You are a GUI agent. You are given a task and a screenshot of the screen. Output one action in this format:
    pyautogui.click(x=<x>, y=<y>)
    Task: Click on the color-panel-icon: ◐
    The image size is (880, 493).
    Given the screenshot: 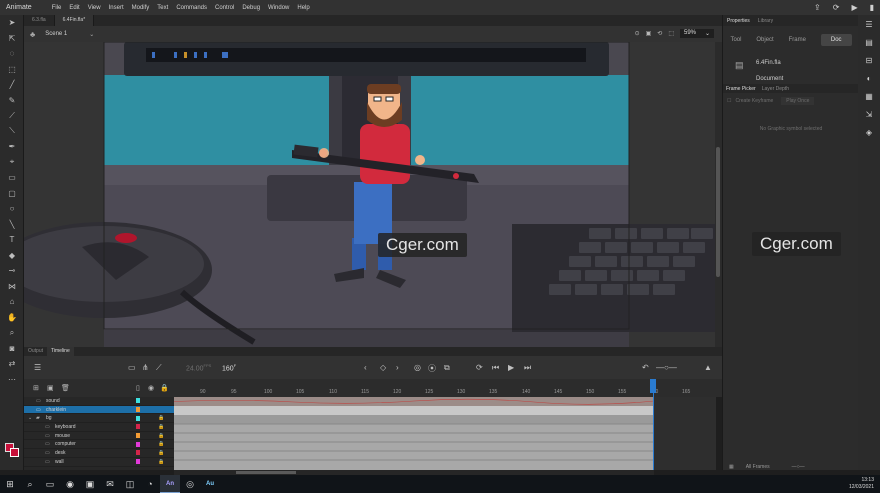 What is the action you would take?
    pyautogui.click(x=869, y=78)
    